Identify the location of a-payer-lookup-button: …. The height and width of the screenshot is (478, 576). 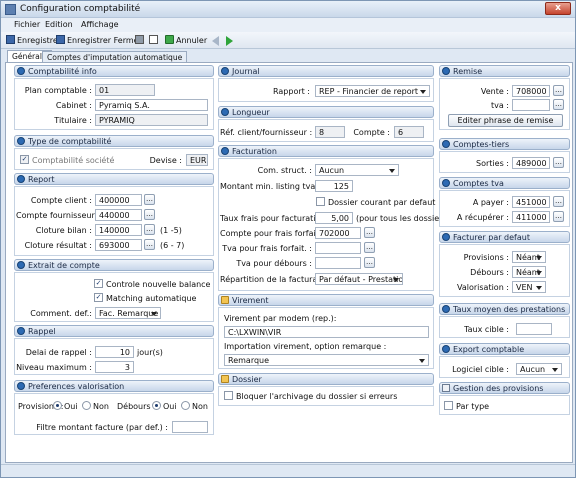
(558, 201).